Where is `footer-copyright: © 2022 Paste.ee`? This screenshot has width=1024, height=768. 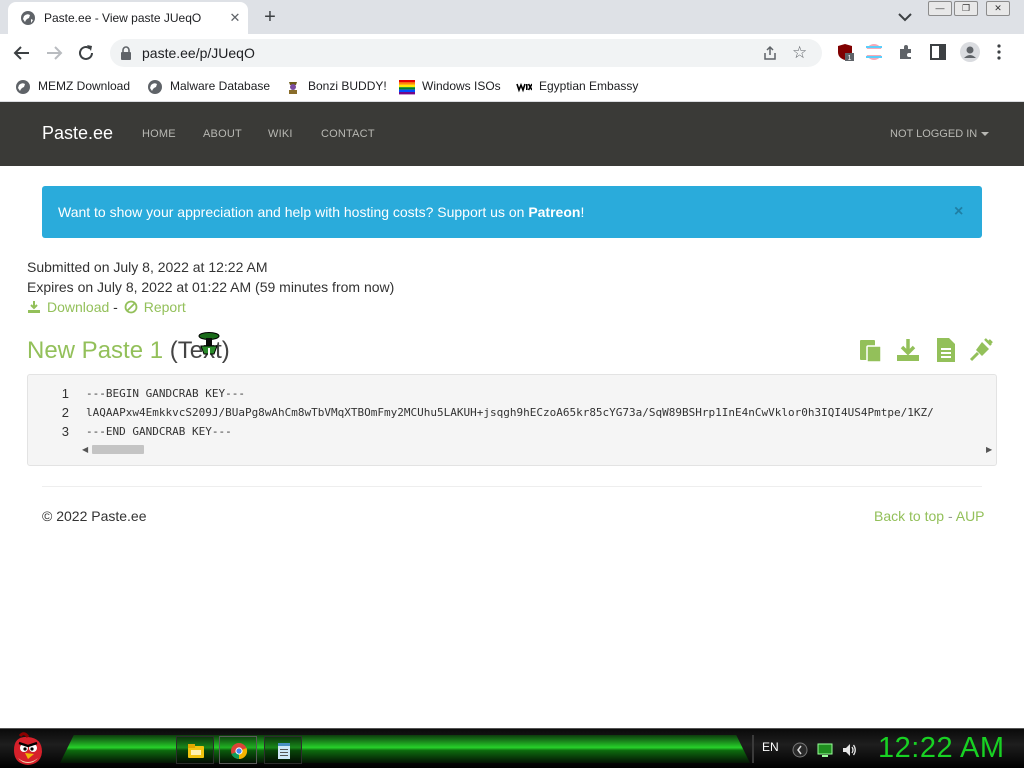
footer-copyright: © 2022 Paste.ee is located at coordinates (94, 516).